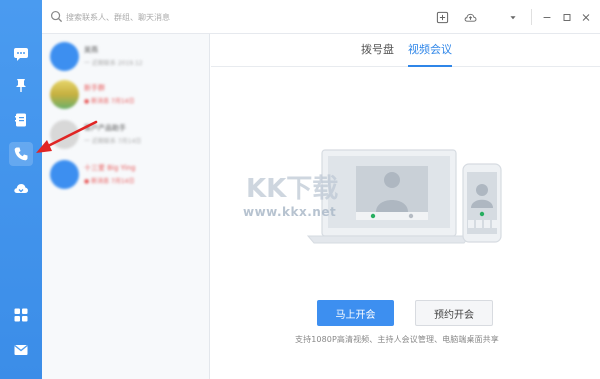 This screenshot has width=600, height=379. I want to click on add-box-icon, so click(442, 17).